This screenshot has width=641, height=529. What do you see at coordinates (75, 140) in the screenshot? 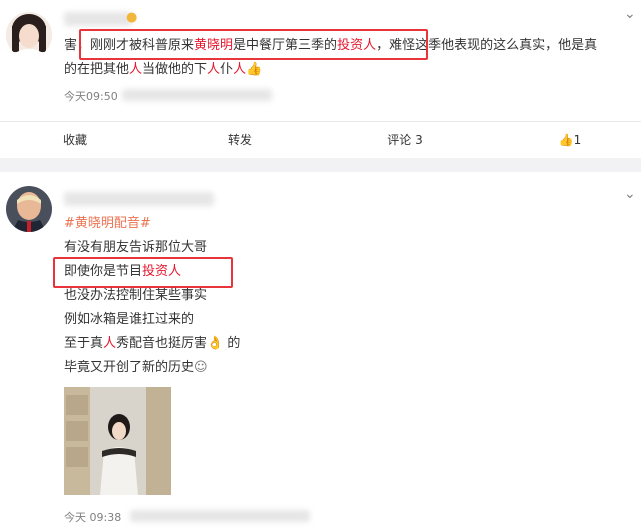
I see `favorite-button: 收藏` at bounding box center [75, 140].